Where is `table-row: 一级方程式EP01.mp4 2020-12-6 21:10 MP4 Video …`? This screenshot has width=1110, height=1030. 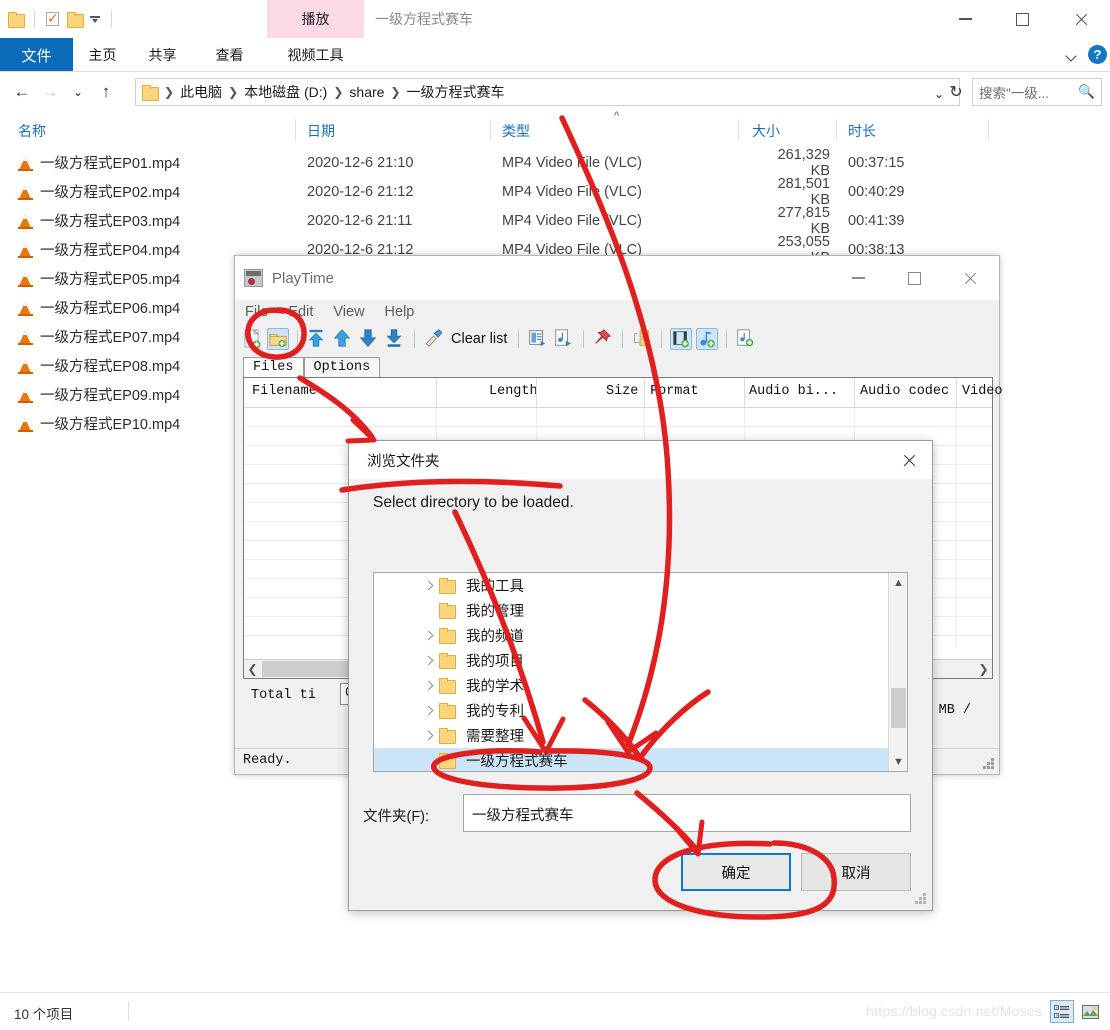 table-row: 一级方程式EP01.mp4 2020-12-6 21:10 MP4 Video … is located at coordinates (555, 163).